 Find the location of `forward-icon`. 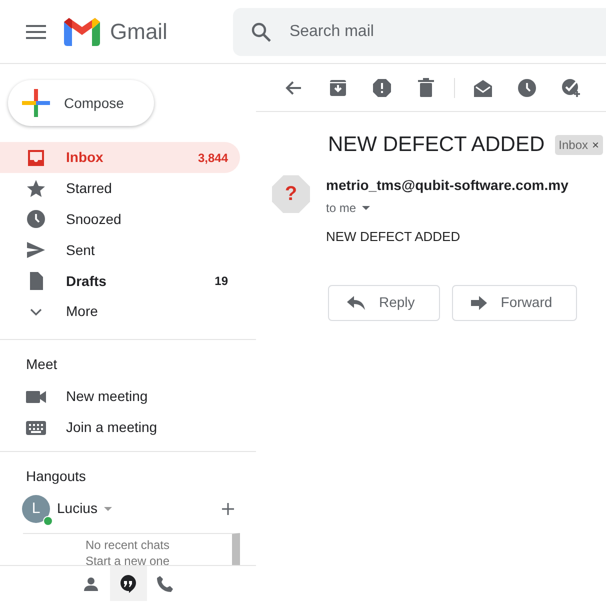

forward-icon is located at coordinates (478, 303).